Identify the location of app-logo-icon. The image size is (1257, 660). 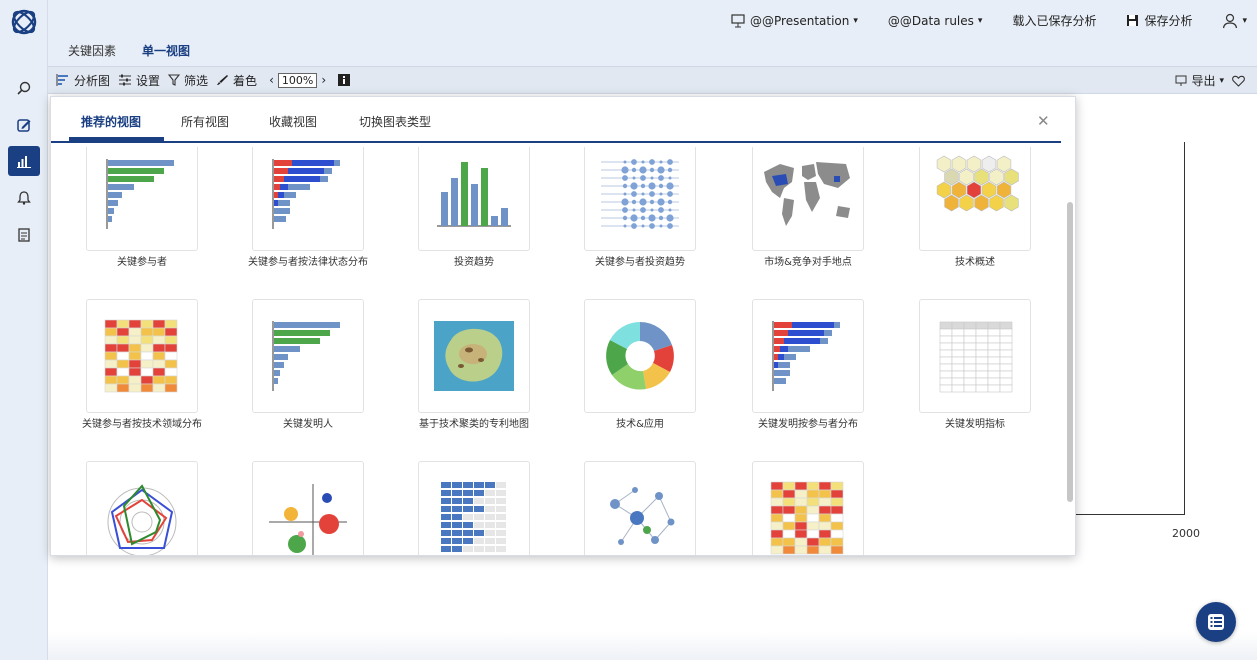
(24, 22).